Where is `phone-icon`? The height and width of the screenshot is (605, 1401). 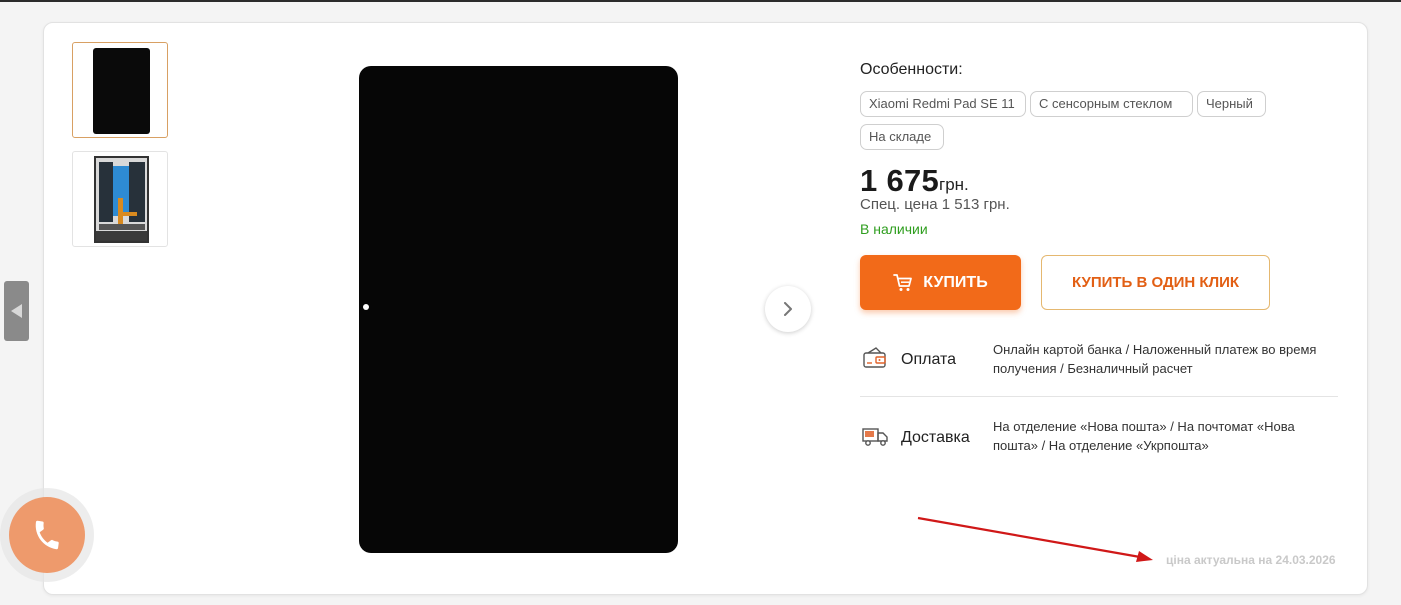 phone-icon is located at coordinates (47, 535).